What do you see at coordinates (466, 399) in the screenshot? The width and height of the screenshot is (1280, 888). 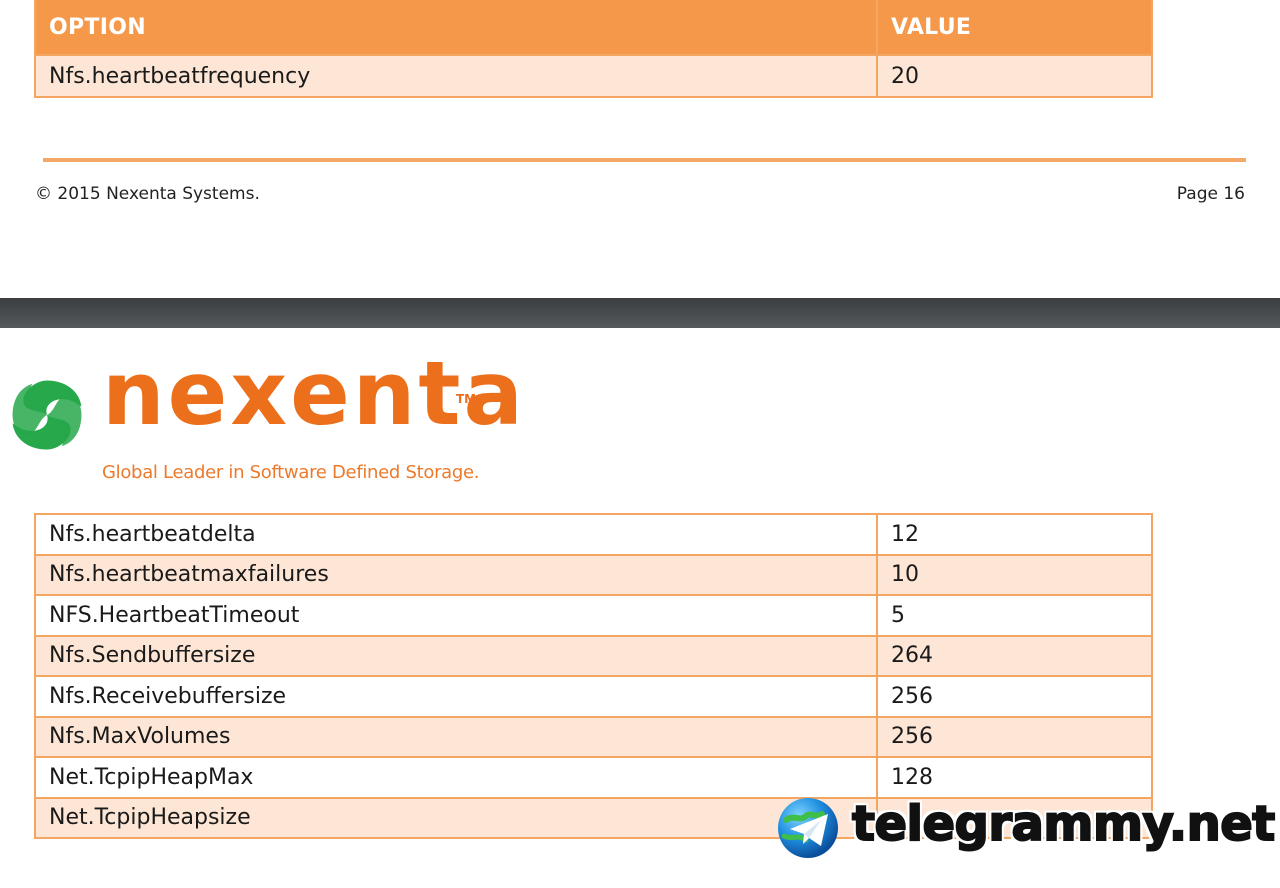 I see `logo-trademark: TM` at bounding box center [466, 399].